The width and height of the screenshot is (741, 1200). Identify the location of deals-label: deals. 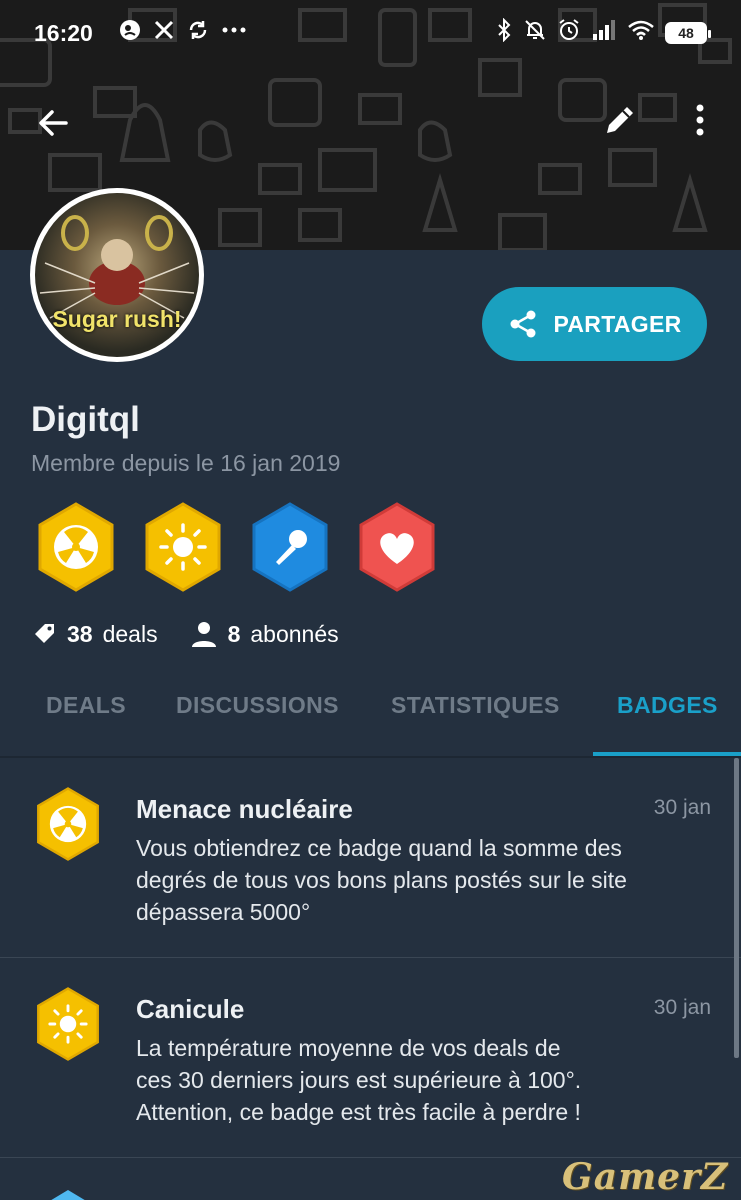
(130, 633).